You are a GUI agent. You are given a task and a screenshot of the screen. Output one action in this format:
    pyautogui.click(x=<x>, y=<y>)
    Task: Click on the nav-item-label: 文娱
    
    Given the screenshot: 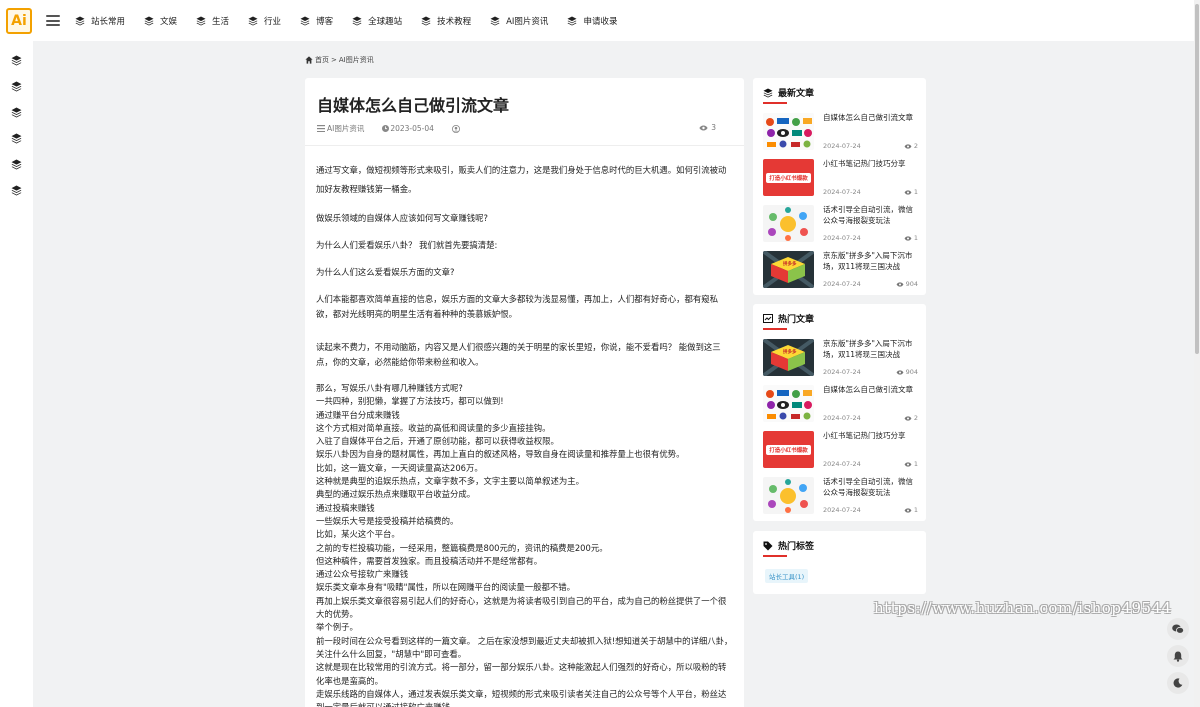 What is the action you would take?
    pyautogui.click(x=169, y=21)
    